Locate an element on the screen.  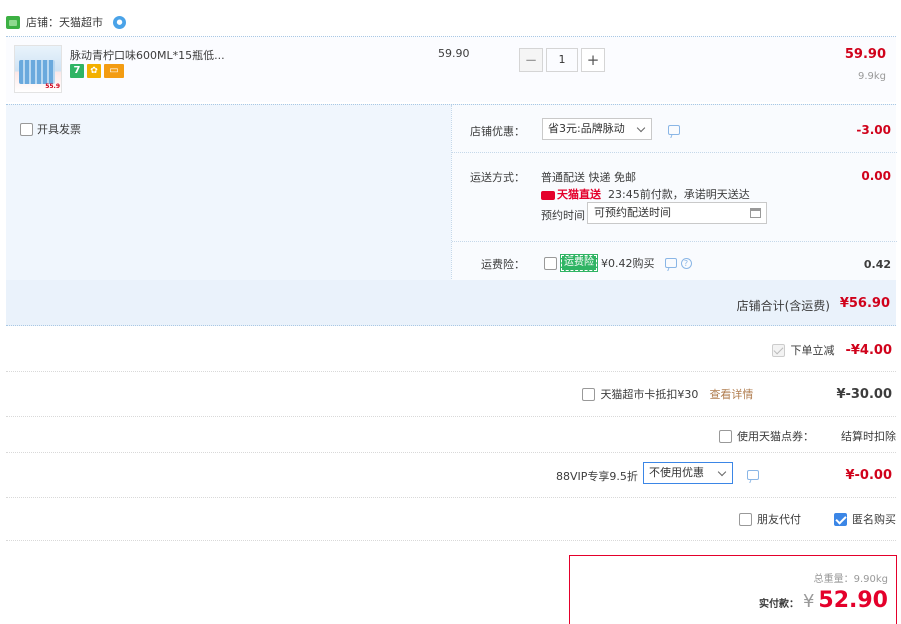
friend-pay-option: 朋友代付 is located at coordinates (770, 519).